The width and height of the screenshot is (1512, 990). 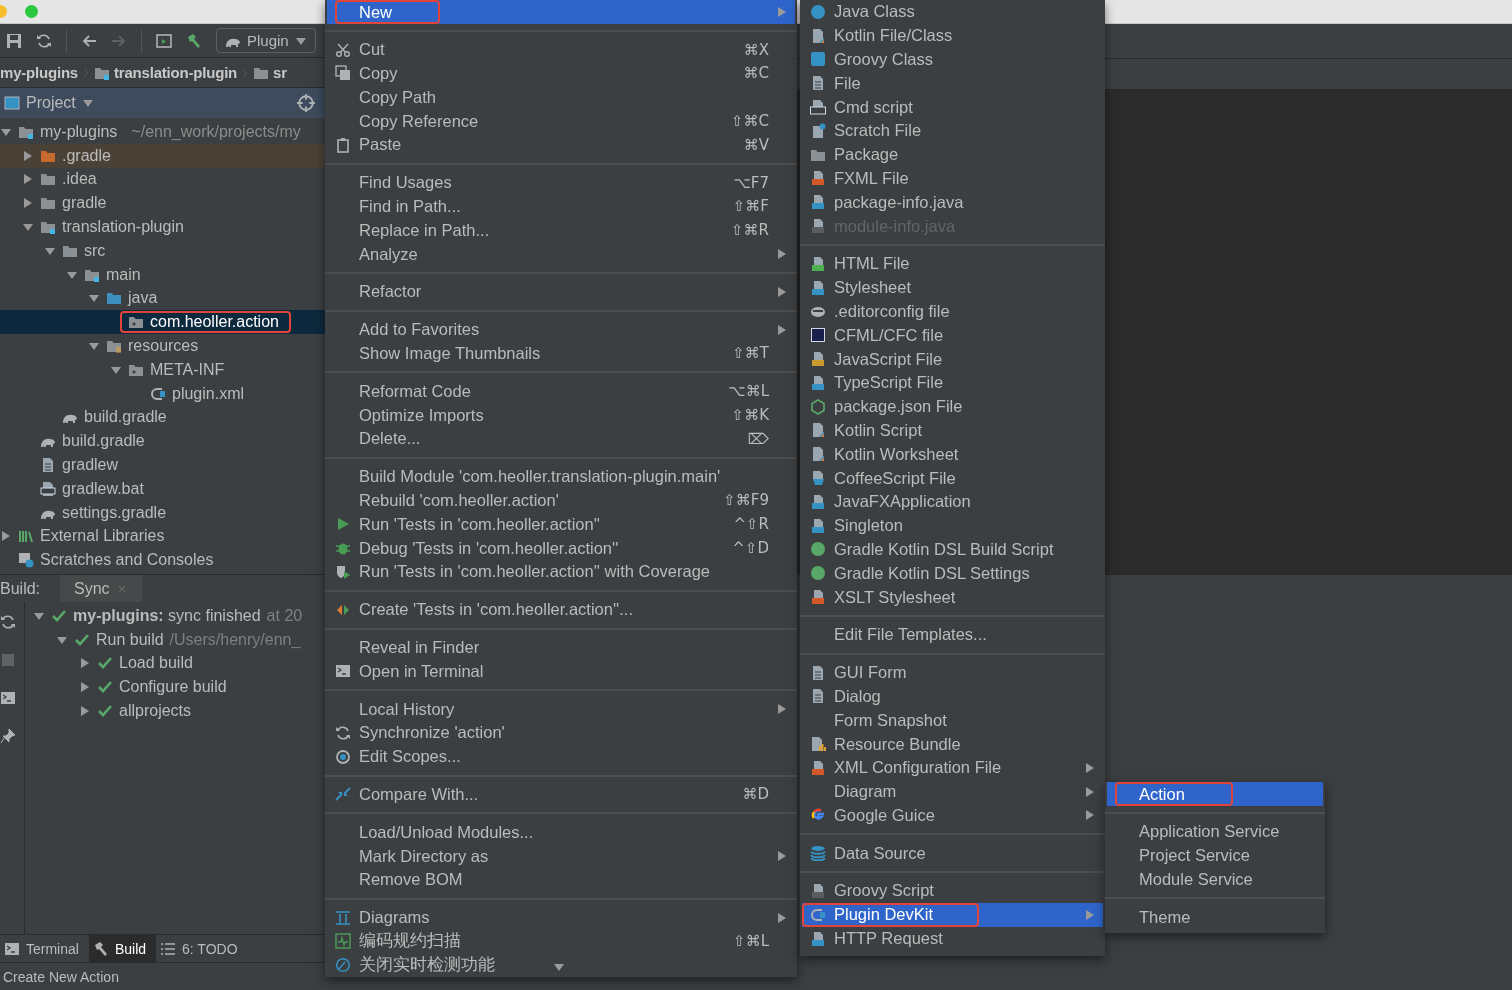 What do you see at coordinates (561, 571) in the screenshot?
I see `menu-item: Run 'Tests in 'com.heoller.action'' with Coverage` at bounding box center [561, 571].